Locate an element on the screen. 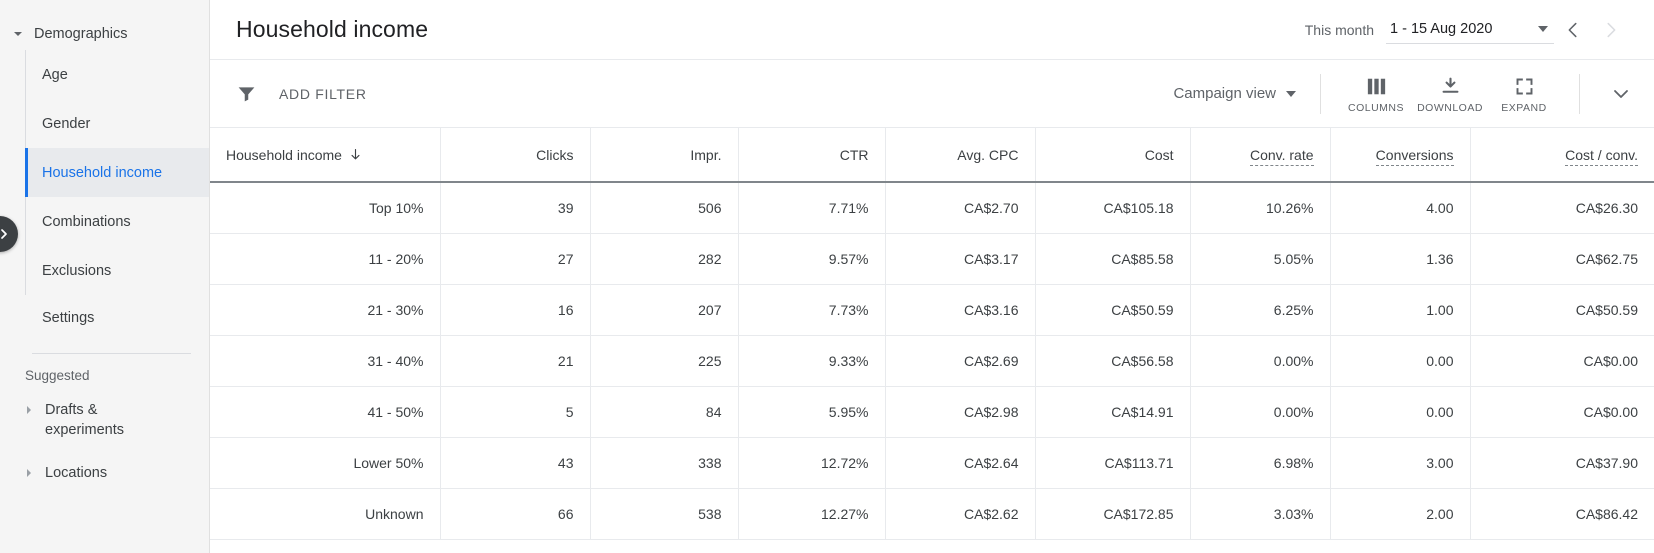 The width and height of the screenshot is (1654, 553). cell-metric: CA$2.69 is located at coordinates (960, 361).